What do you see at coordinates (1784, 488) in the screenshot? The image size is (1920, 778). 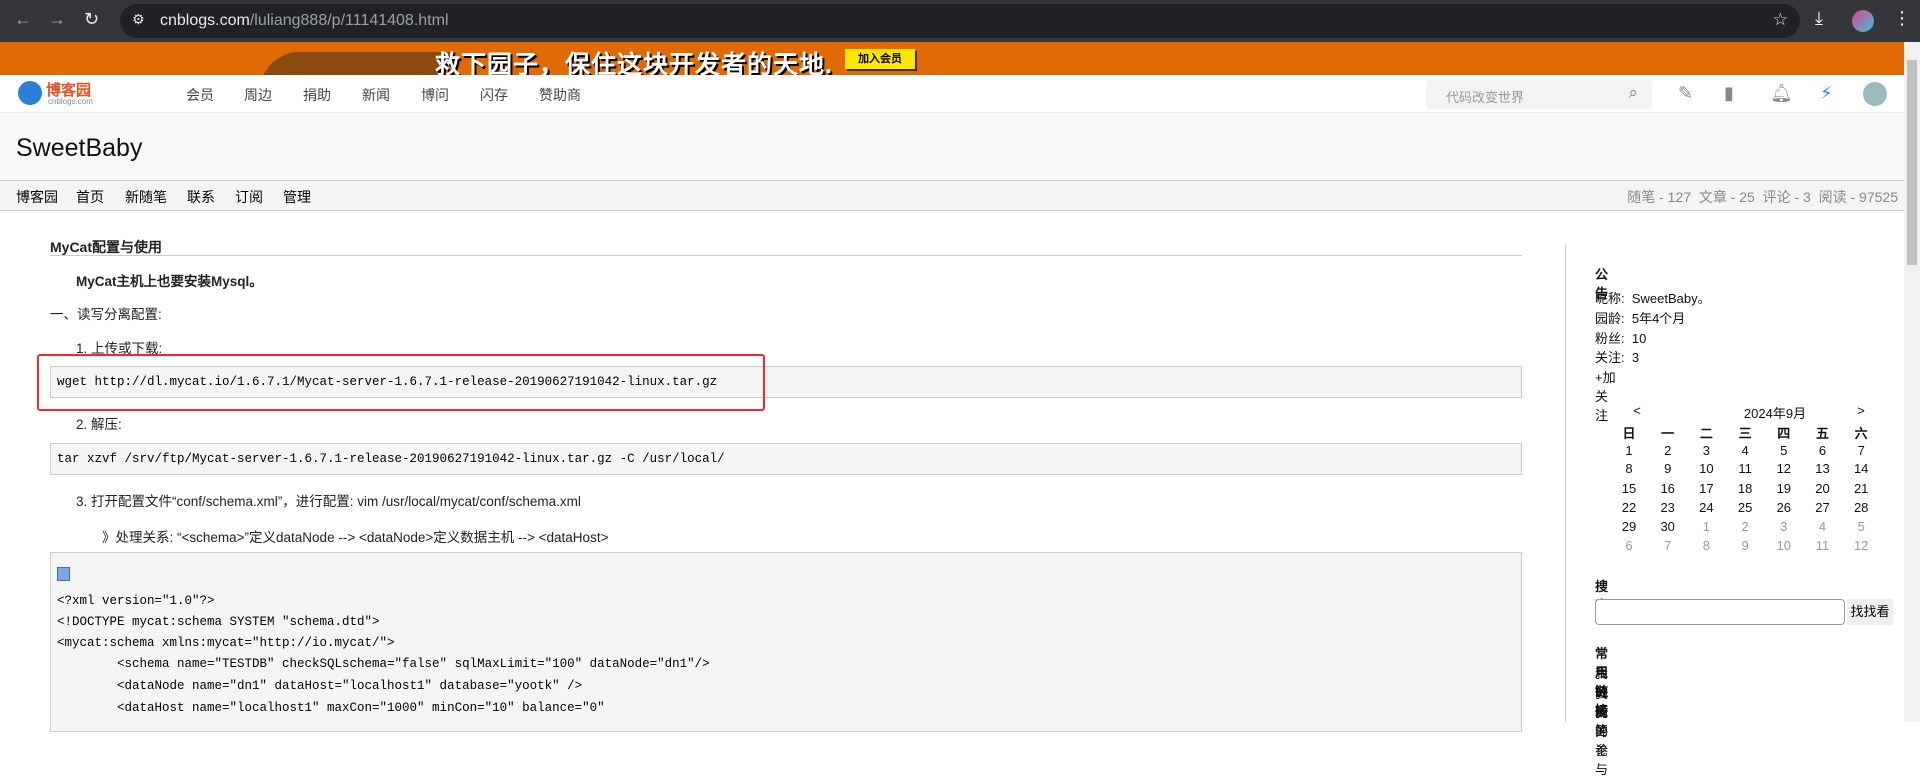 I see `calendar-day: 19` at bounding box center [1784, 488].